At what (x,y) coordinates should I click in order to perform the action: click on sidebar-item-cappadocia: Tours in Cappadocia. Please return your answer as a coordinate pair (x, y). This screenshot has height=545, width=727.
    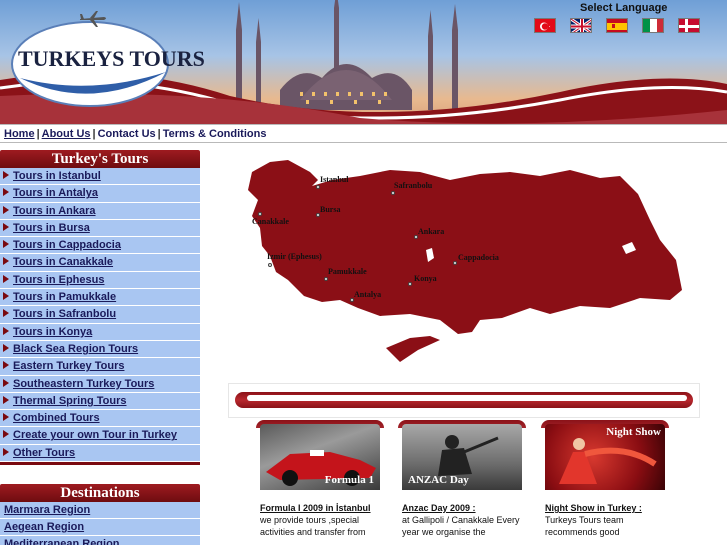
    Looking at the image, I should click on (100, 246).